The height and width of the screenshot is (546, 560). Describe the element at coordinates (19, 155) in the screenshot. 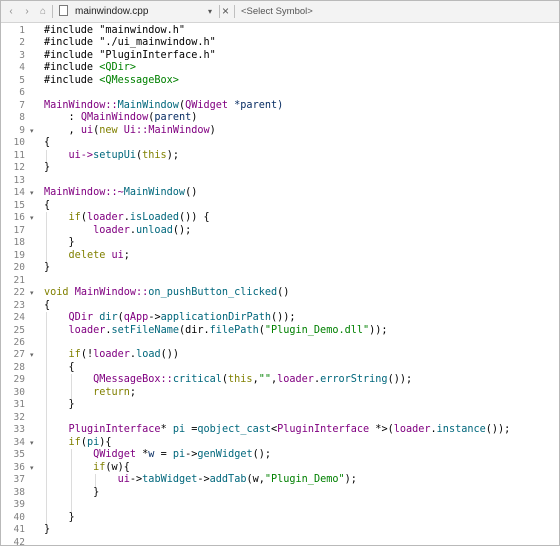

I see `line-number: 11` at that location.